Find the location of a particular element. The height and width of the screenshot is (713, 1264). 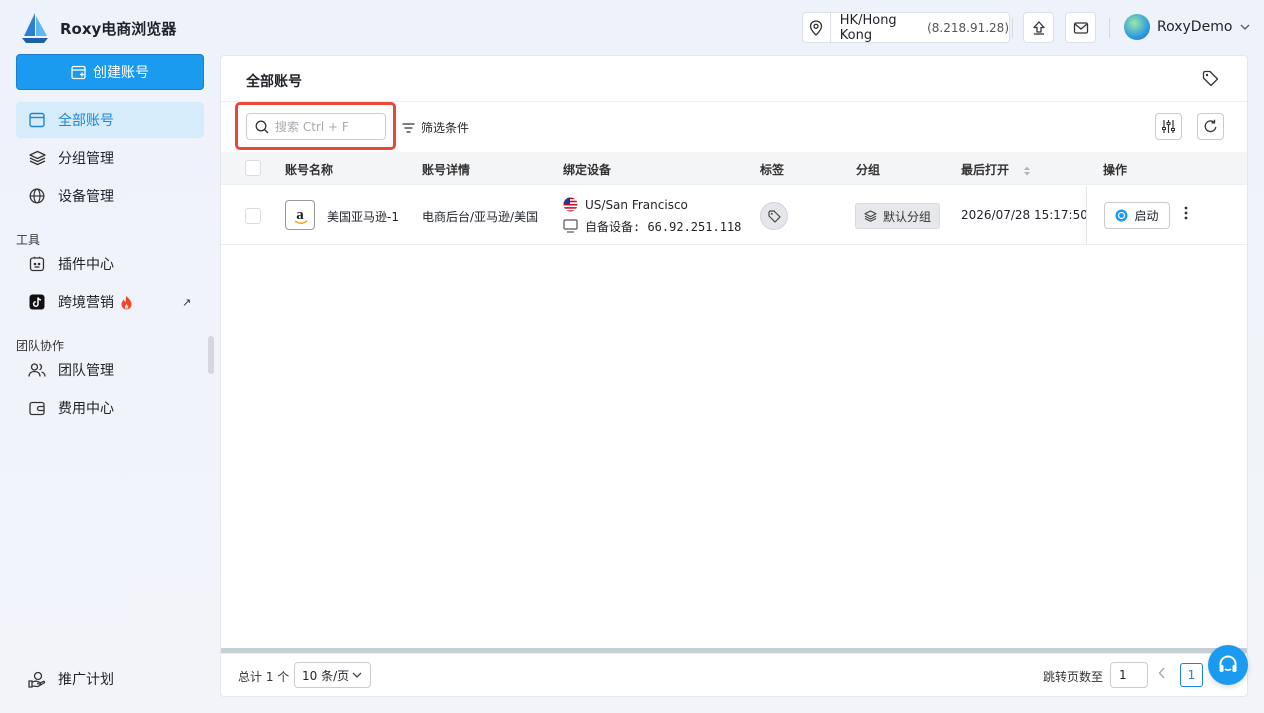

upload-icon is located at coordinates (1038, 27).